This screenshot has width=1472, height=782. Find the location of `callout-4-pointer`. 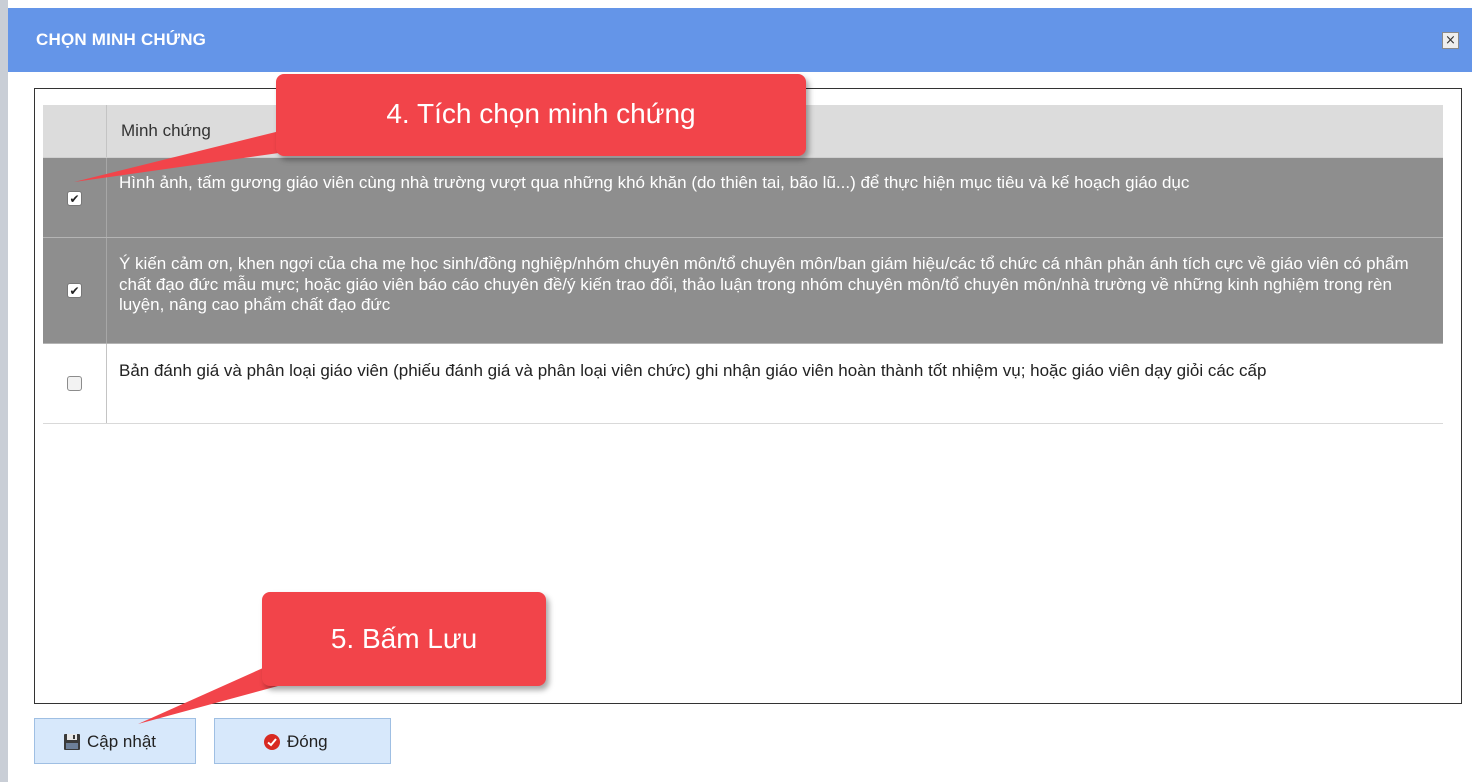

callout-4-pointer is located at coordinates (187, 155).